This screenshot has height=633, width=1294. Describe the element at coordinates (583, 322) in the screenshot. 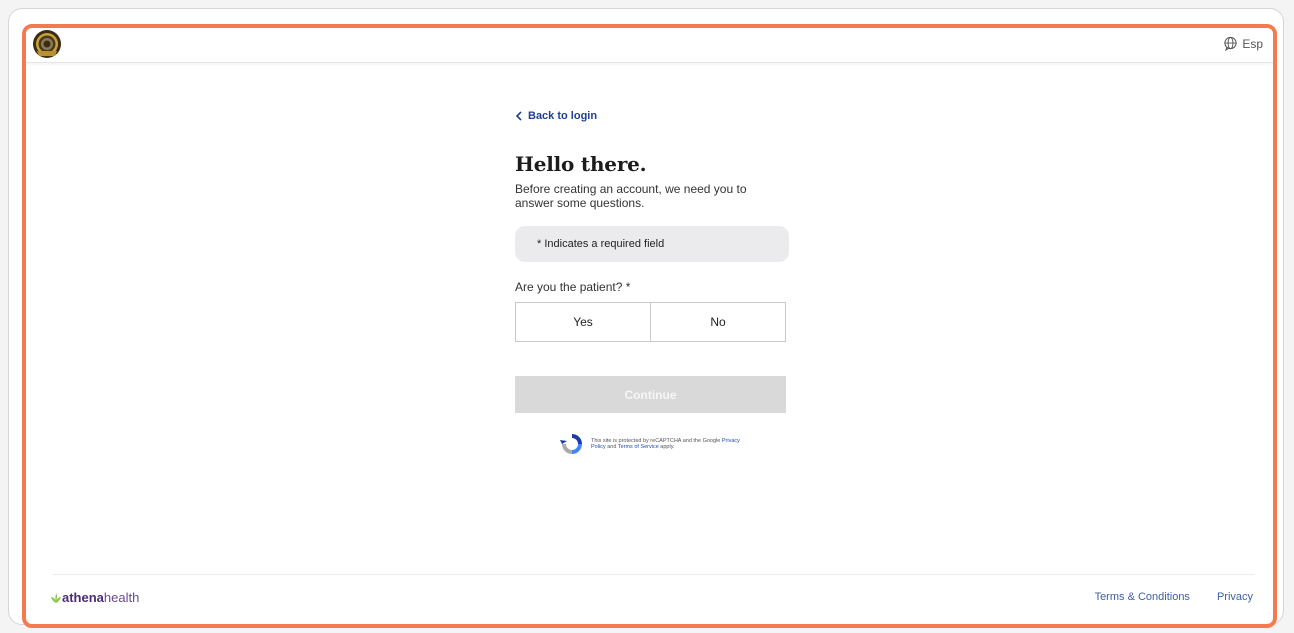

I see `yes-option-button: Yes` at that location.